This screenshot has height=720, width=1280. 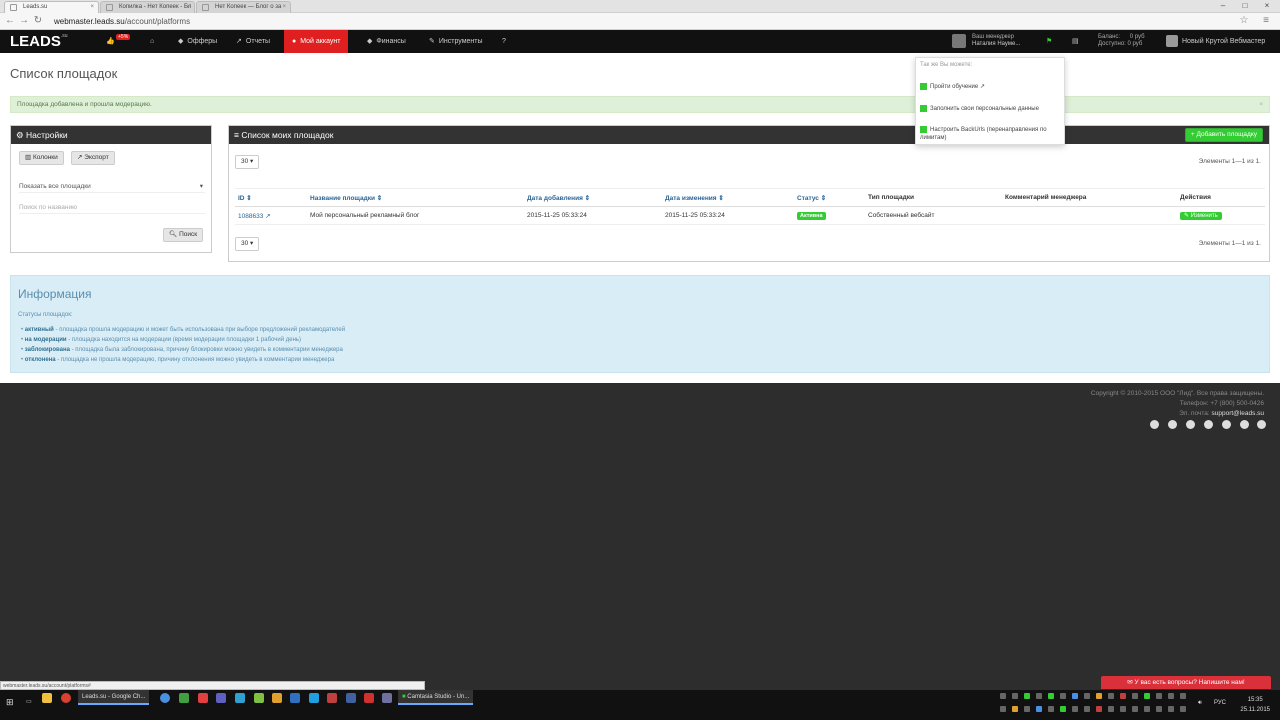 What do you see at coordinates (647, 21) in the screenshot?
I see `url-input: webmaster.leads.su/account/platforms` at bounding box center [647, 21].